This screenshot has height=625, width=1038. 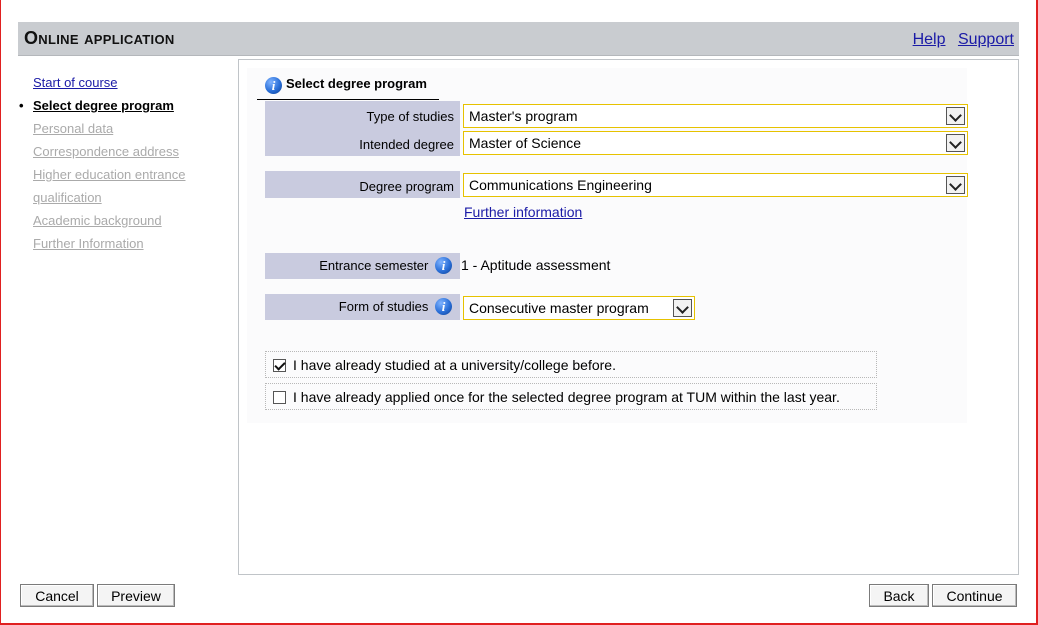 I want to click on type-of-studies-select: Master's program, so click(x=715, y=116).